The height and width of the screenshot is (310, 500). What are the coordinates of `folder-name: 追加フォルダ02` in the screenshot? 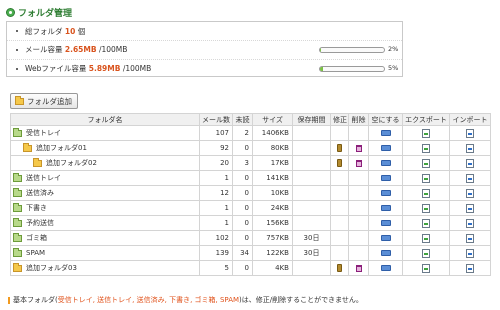 It's located at (71, 163).